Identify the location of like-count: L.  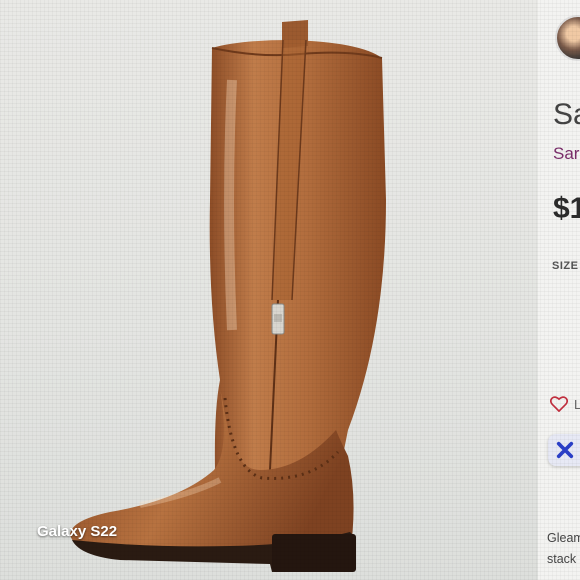
(577, 404).